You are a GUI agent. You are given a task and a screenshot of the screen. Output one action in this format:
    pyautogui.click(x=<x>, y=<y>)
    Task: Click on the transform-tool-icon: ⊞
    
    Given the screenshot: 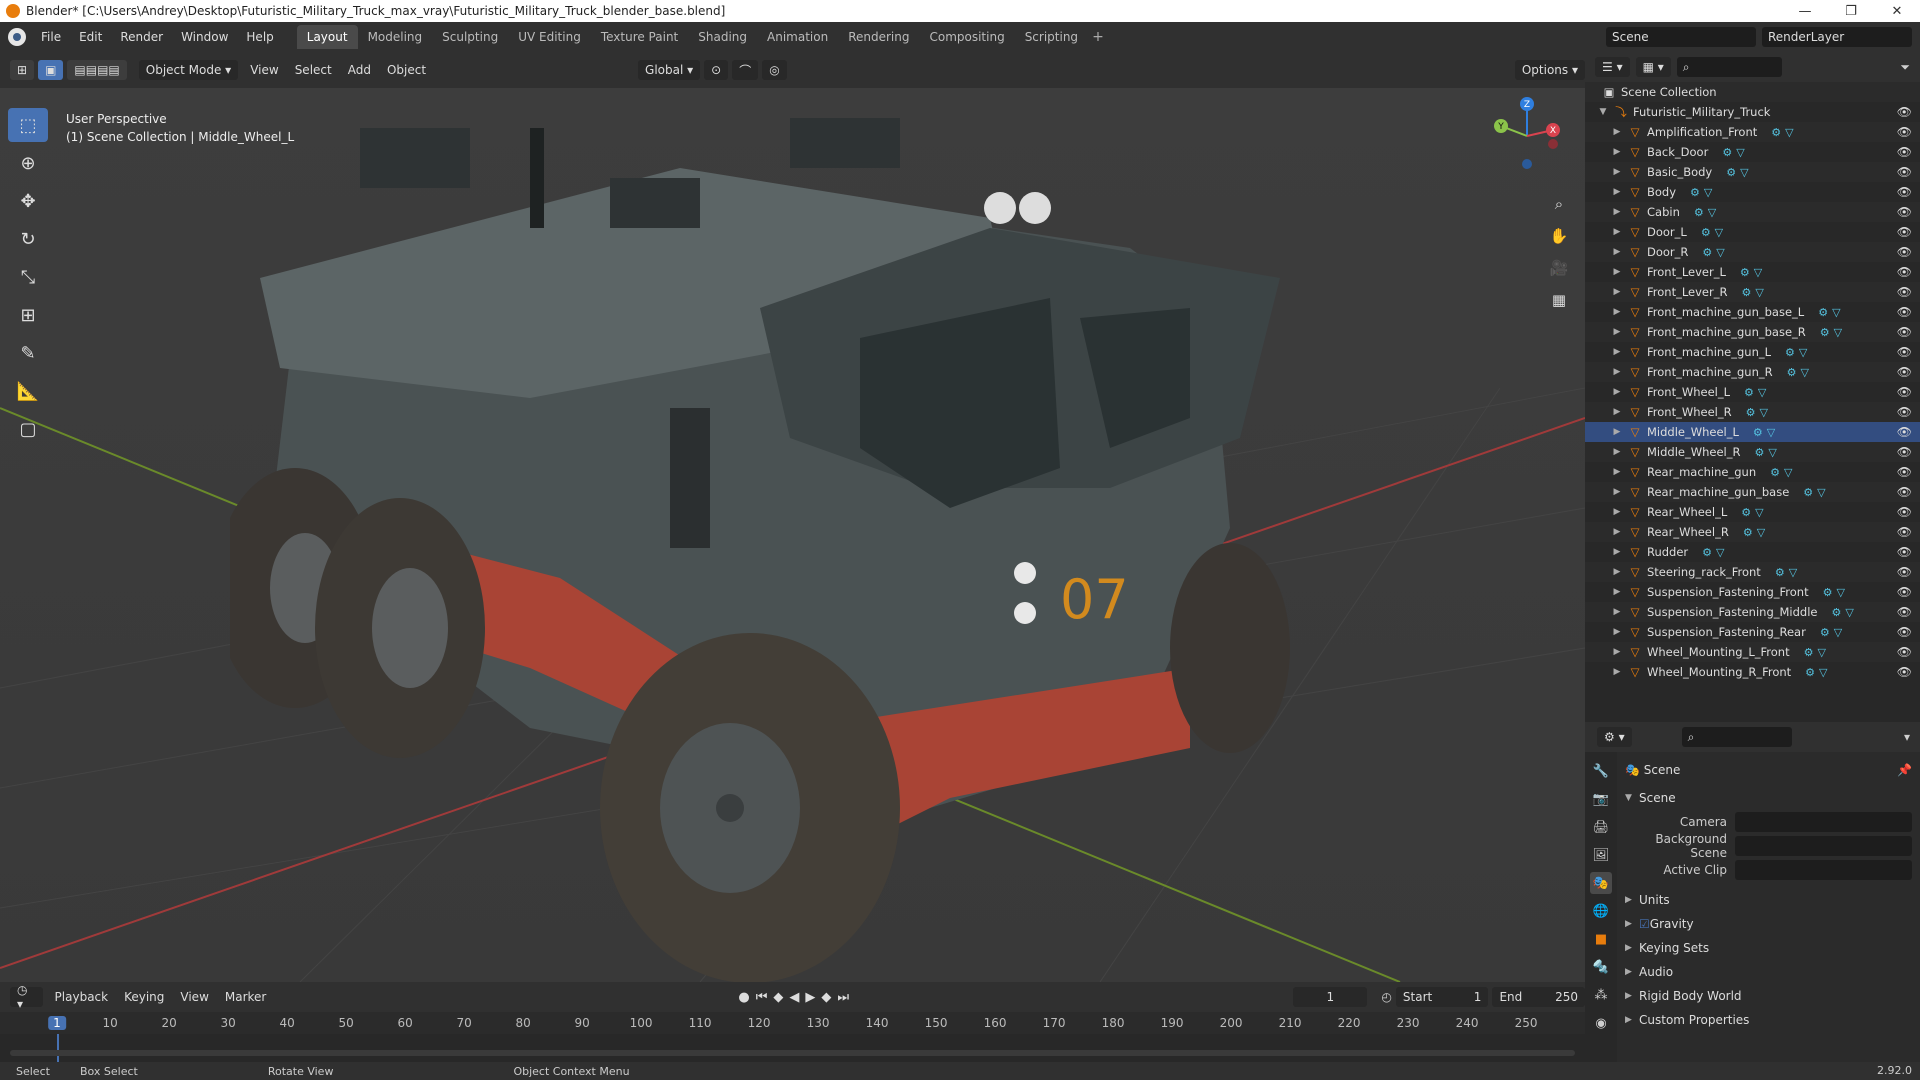 What is the action you would take?
    pyautogui.click(x=28, y=315)
    